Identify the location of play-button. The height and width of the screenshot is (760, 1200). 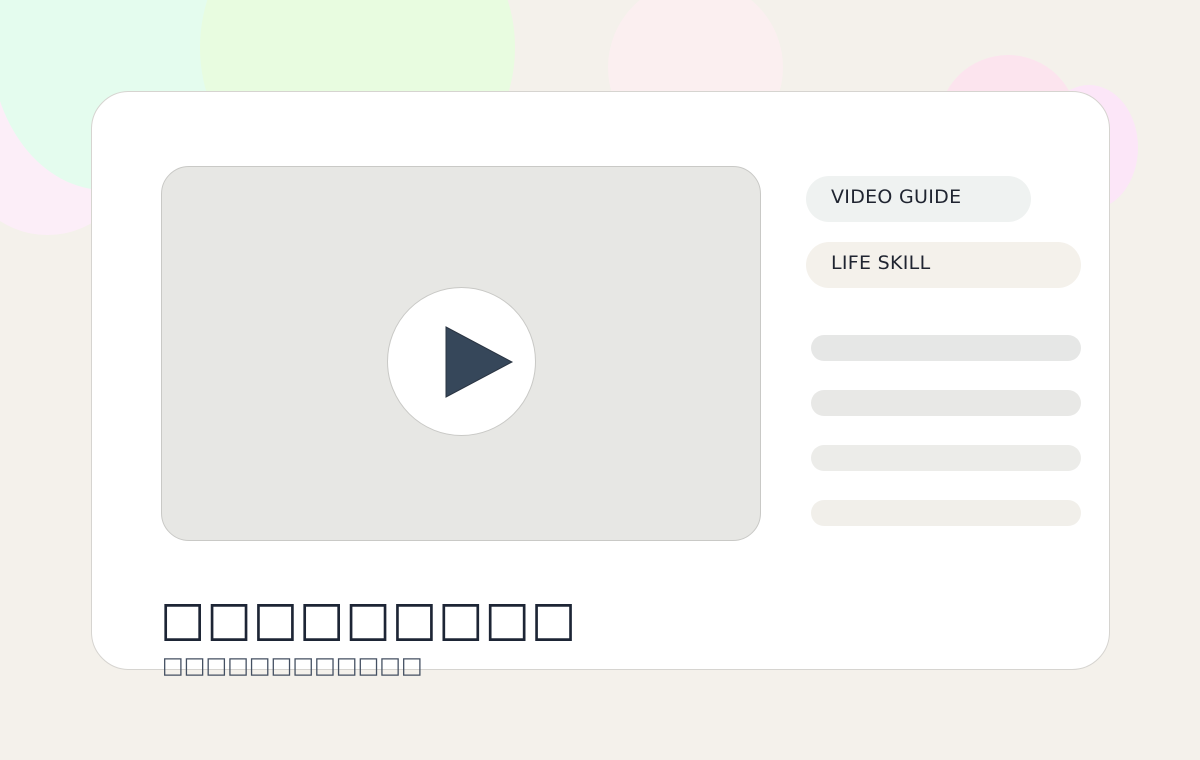
(461, 361).